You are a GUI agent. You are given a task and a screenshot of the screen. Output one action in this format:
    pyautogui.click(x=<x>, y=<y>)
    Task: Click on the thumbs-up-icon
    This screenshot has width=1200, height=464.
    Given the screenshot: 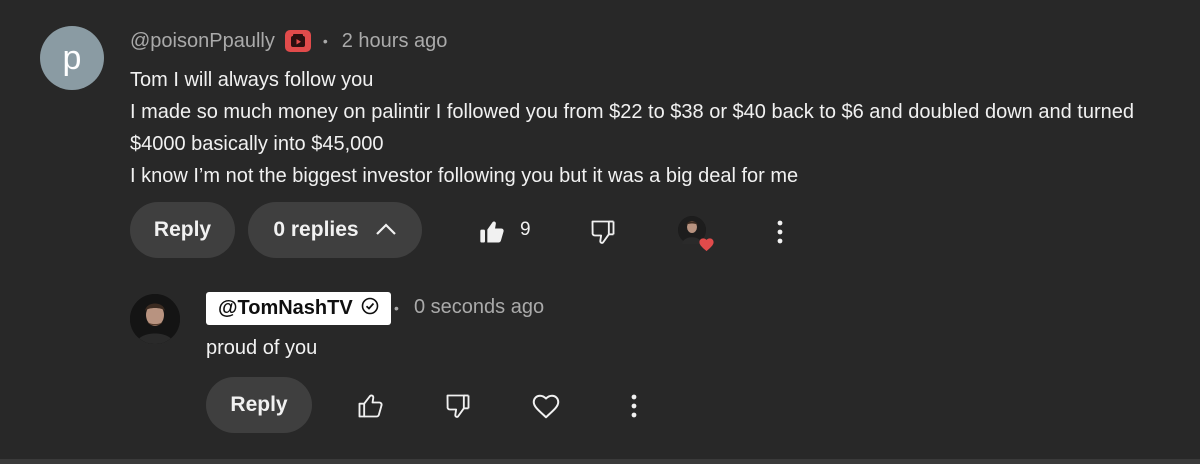 What is the action you would take?
    pyautogui.click(x=370, y=406)
    